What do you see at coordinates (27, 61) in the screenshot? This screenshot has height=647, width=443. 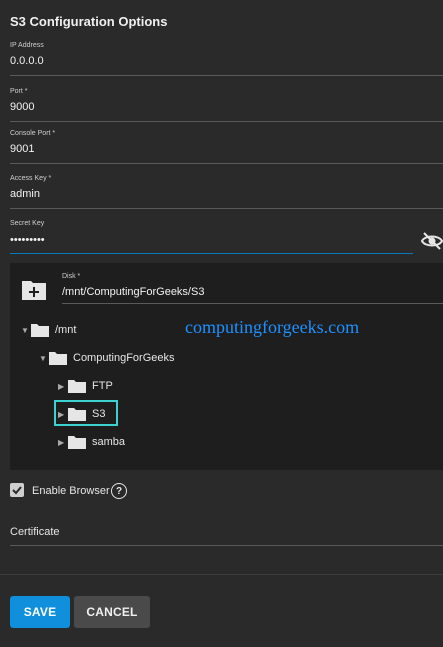 I see `ip-address-value: 0.0.0.0` at bounding box center [27, 61].